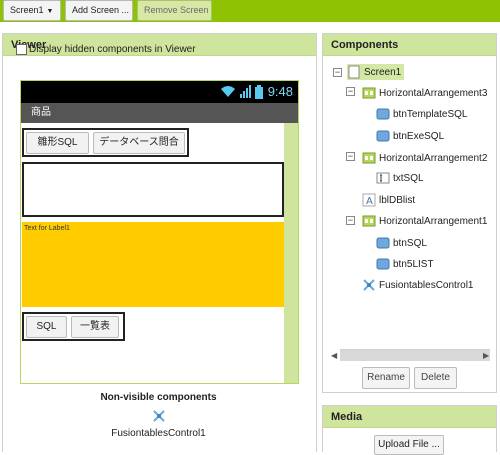  What do you see at coordinates (250, 11) in the screenshot?
I see `top-toolbar: Screen1 ▼ Add Screen ... Remove Screen` at bounding box center [250, 11].